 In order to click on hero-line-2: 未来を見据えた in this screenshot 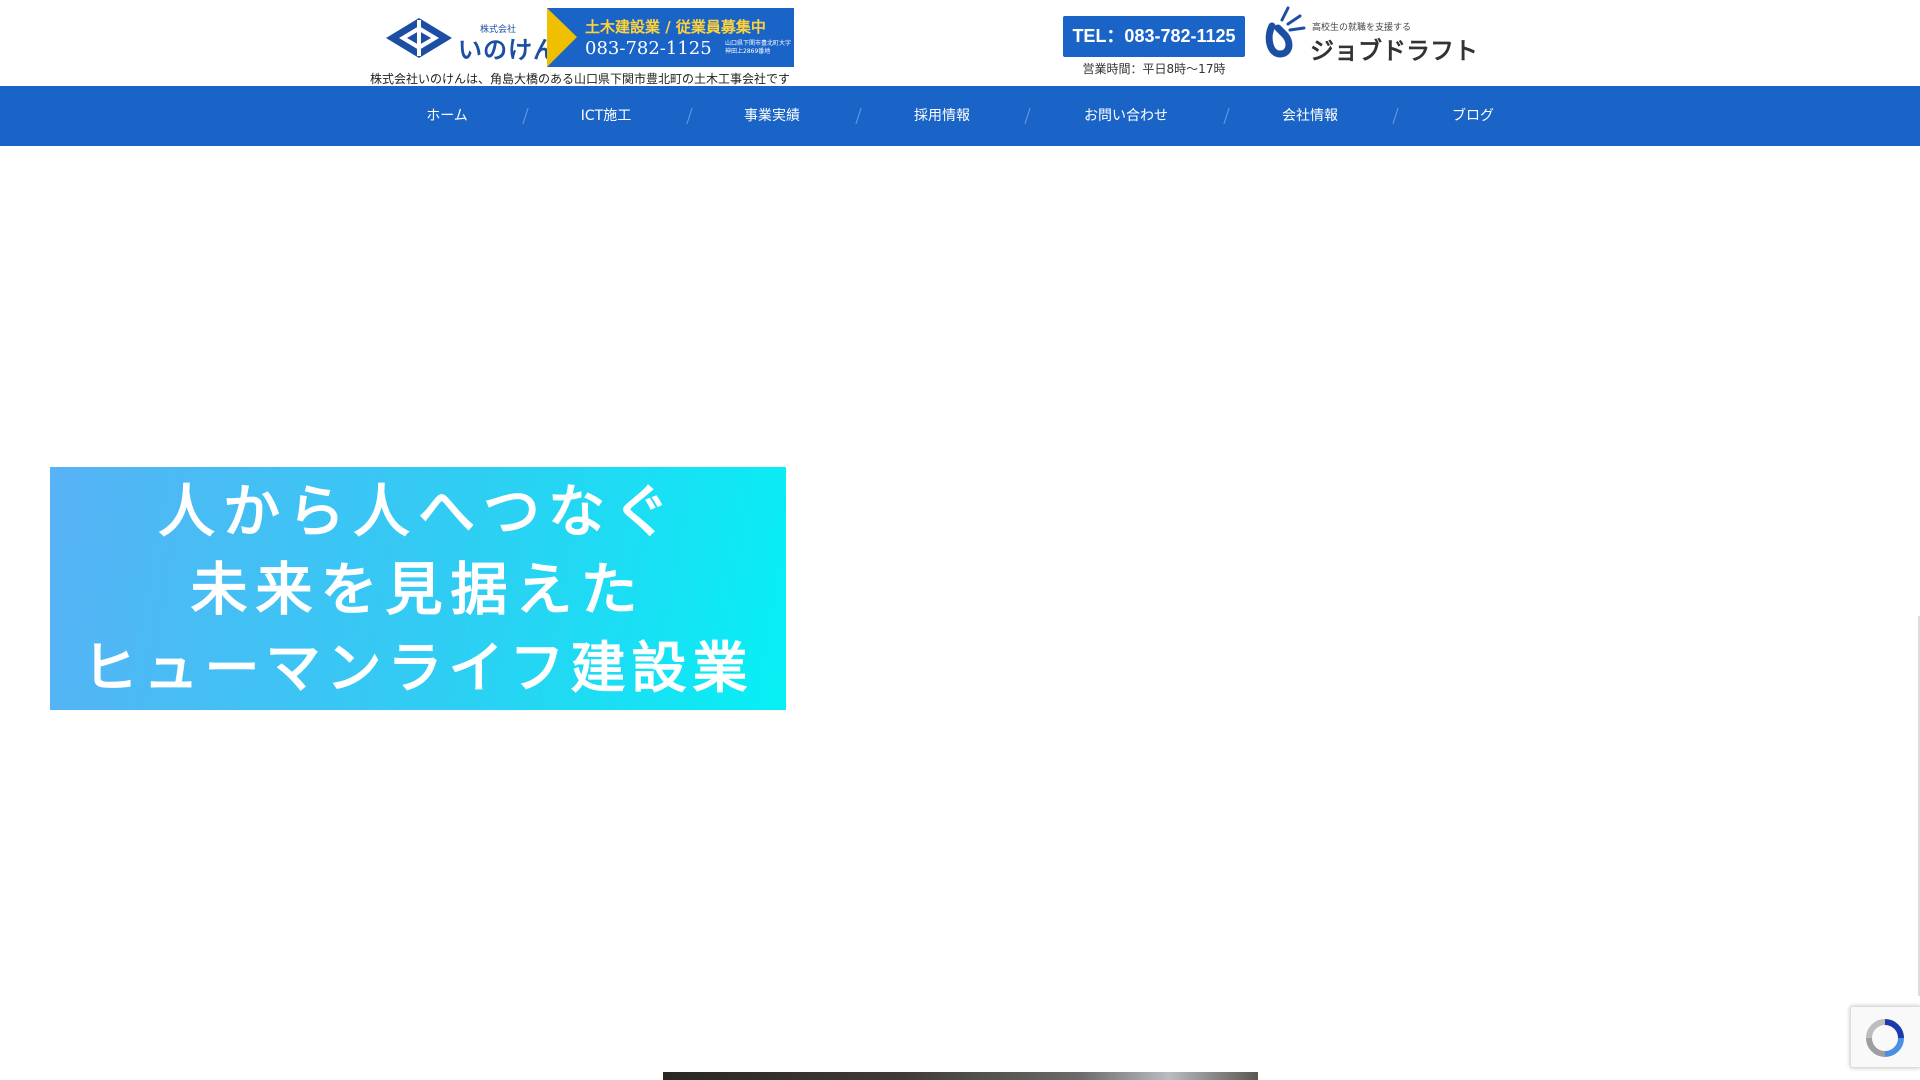, I will do `click(418, 590)`.